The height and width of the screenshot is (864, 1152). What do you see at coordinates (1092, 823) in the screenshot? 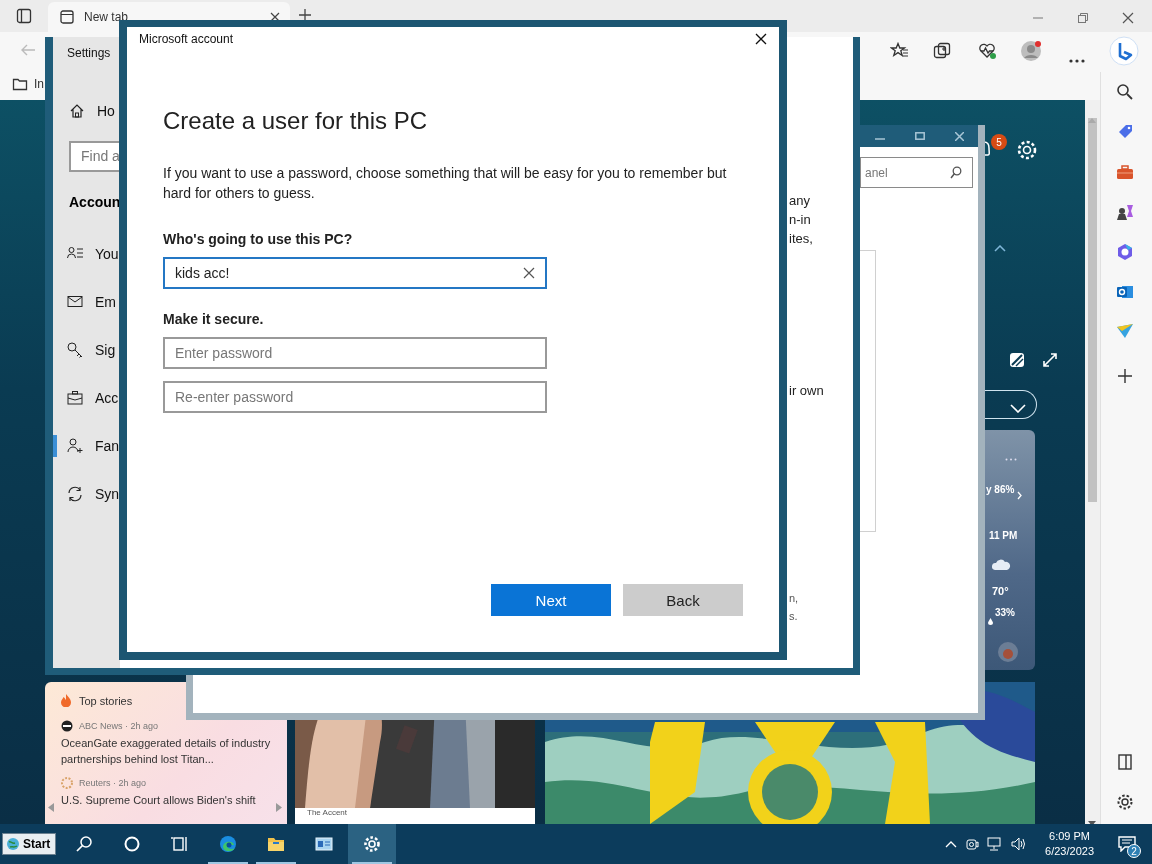
I see `scroll-down-icon` at bounding box center [1092, 823].